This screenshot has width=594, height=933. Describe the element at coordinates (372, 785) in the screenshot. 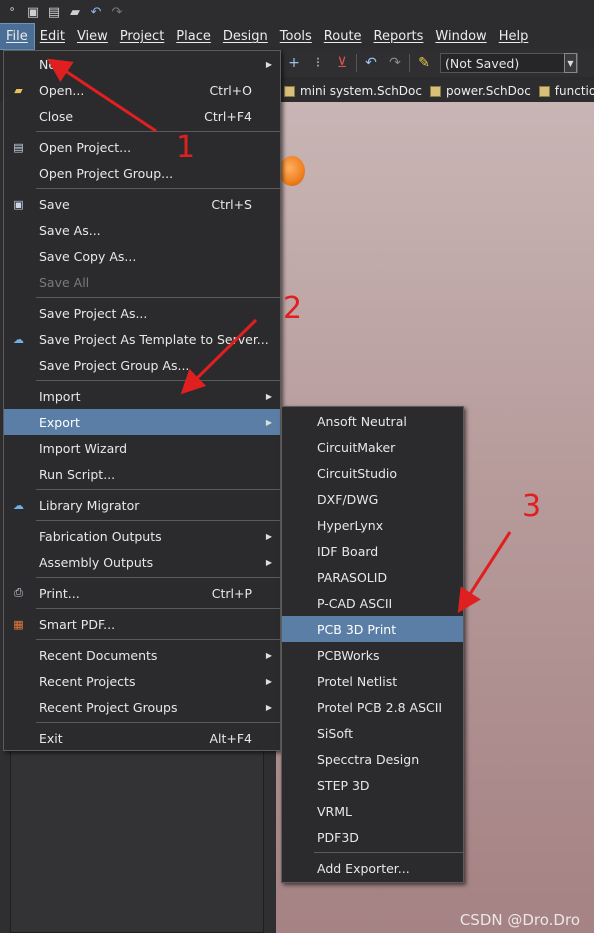

I see `export-item-step-3d: STEP 3D` at that location.